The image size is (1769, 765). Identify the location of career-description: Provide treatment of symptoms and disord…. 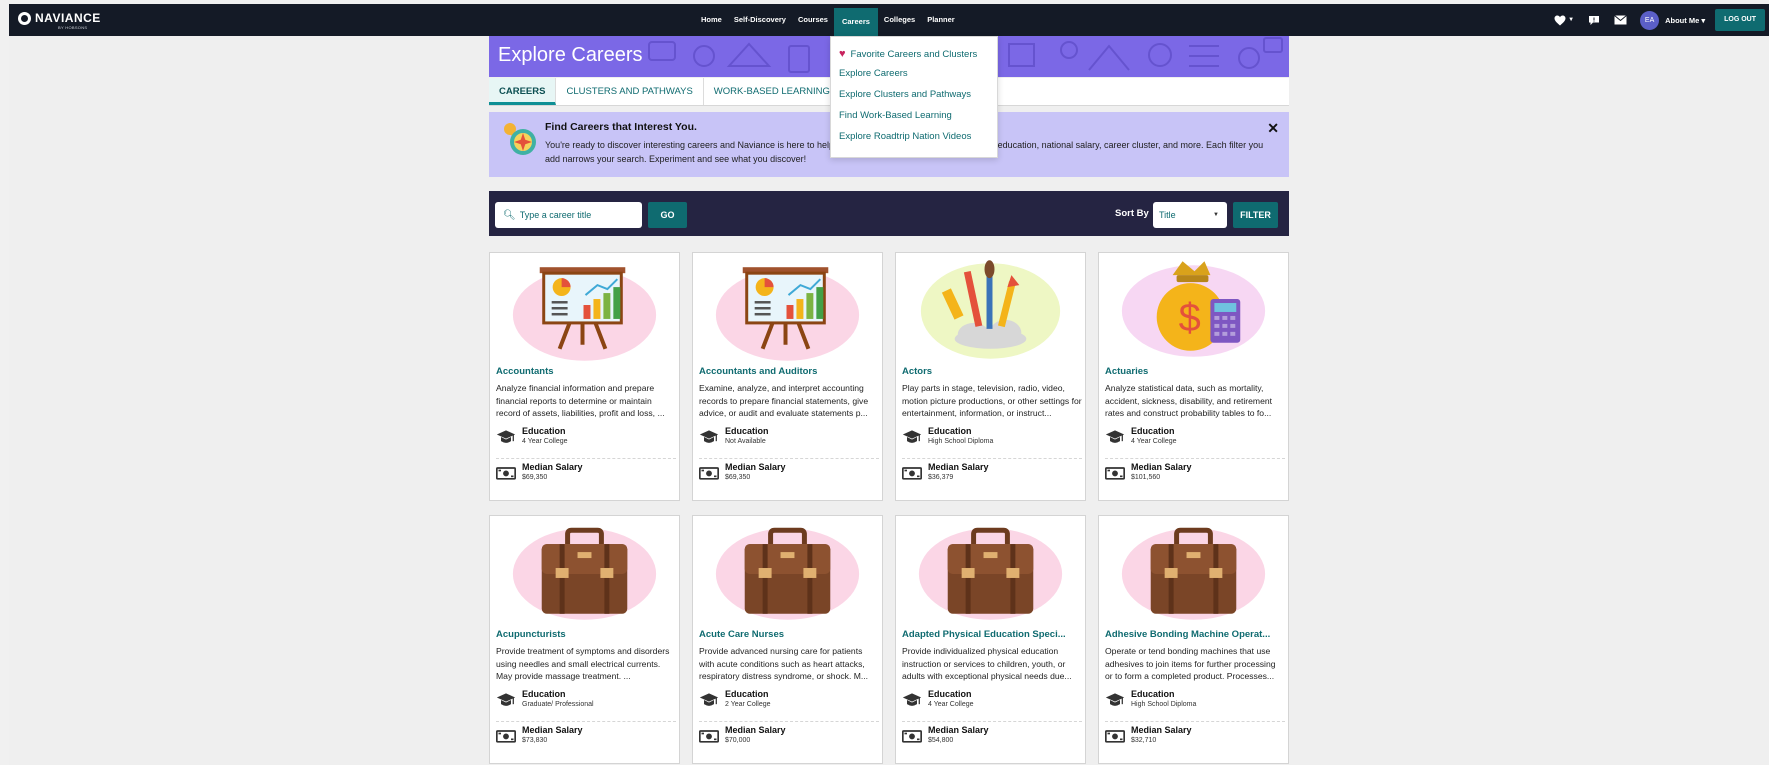
(583, 663).